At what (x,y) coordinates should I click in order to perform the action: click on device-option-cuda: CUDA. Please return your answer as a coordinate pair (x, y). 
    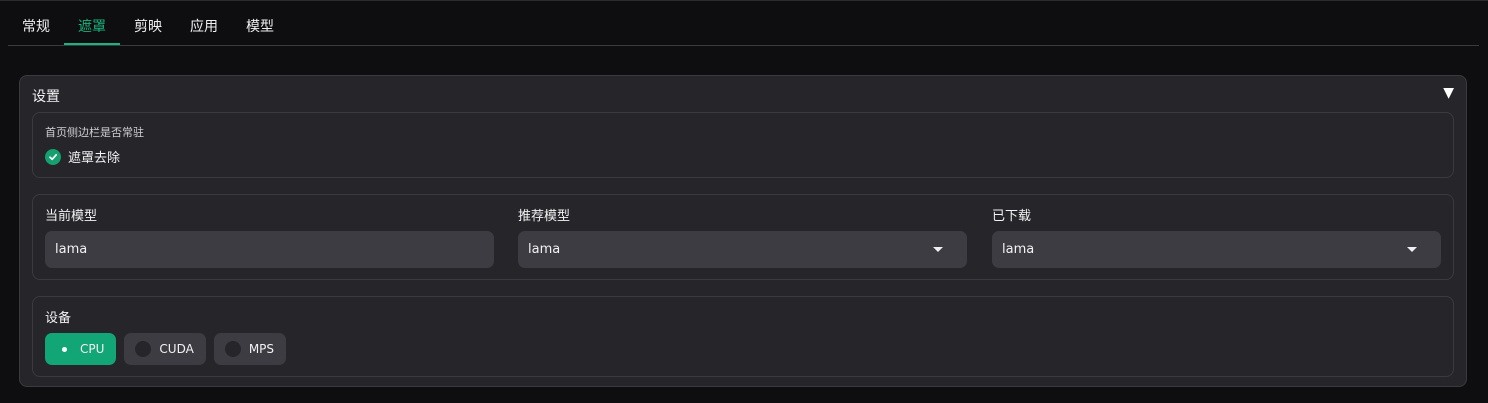
    Looking at the image, I should click on (165, 349).